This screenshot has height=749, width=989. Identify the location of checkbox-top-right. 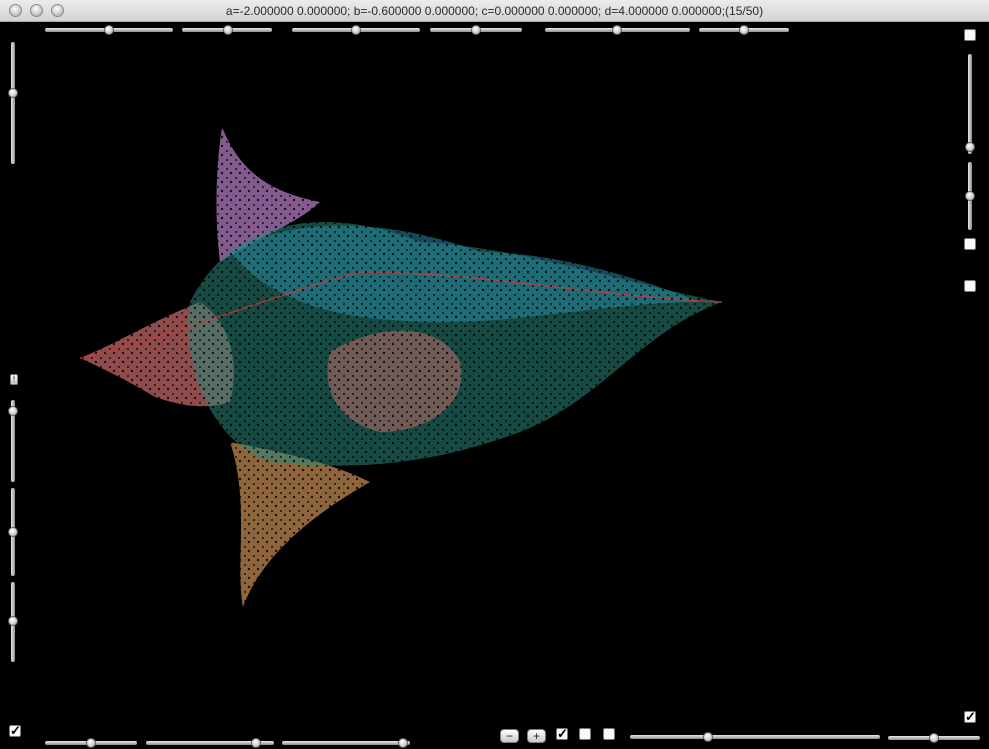
(970, 35).